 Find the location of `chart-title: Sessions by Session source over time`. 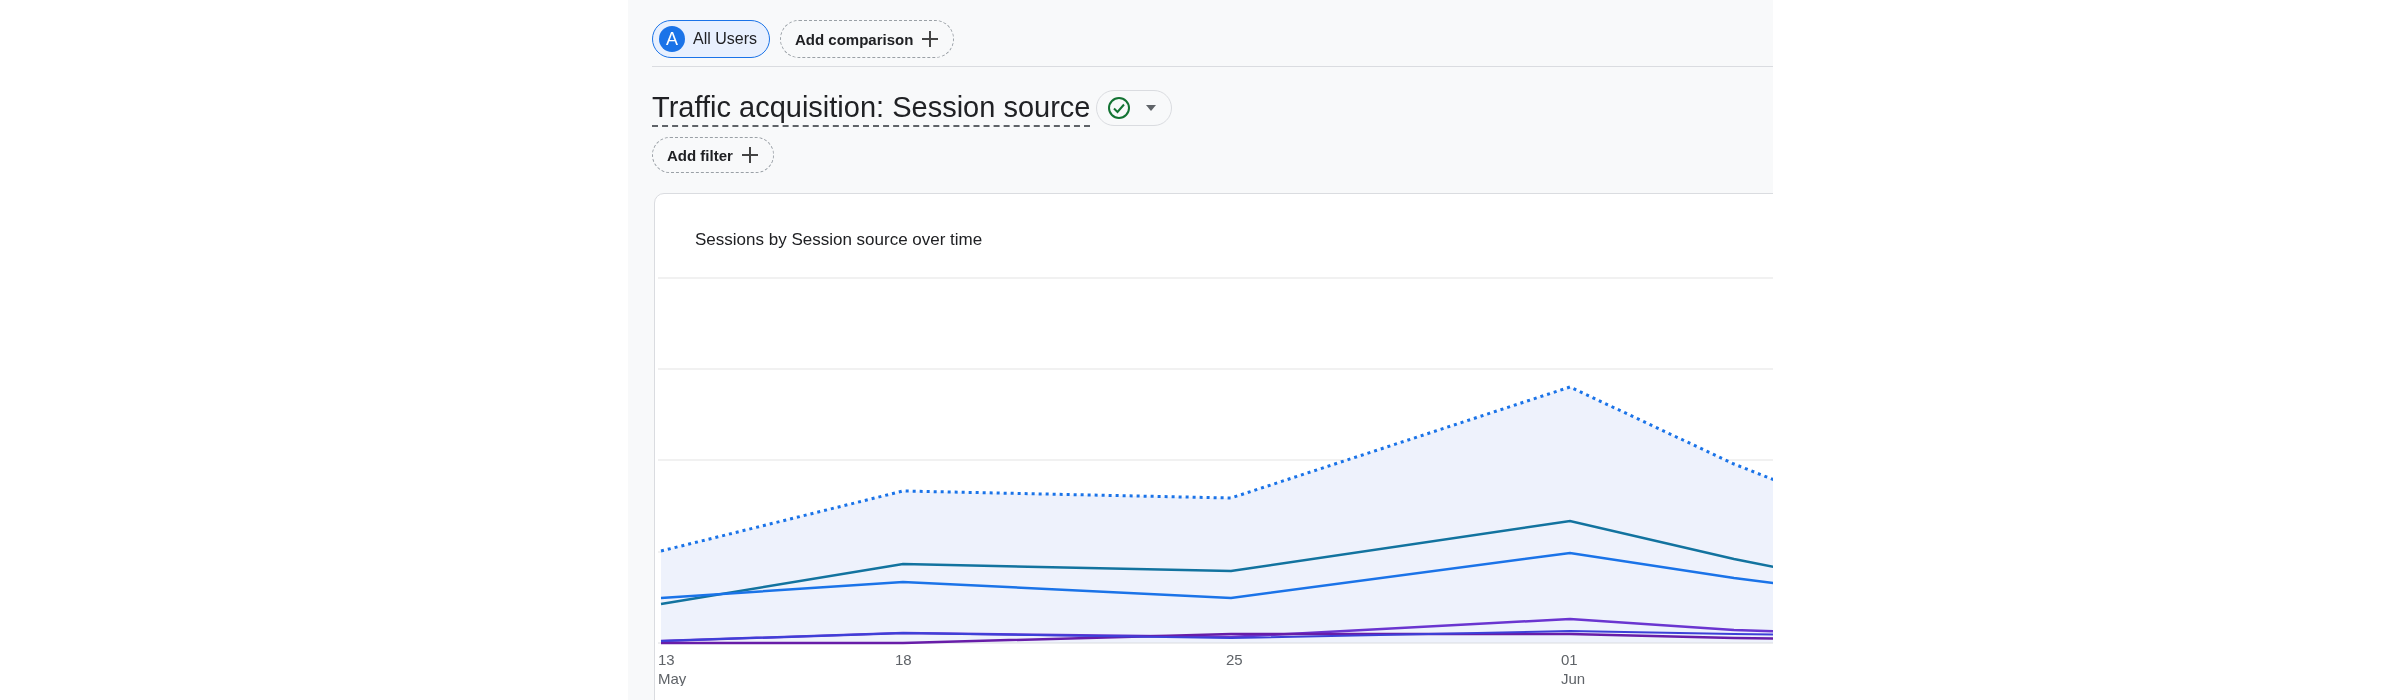

chart-title: Sessions by Session source over time is located at coordinates (839, 240).